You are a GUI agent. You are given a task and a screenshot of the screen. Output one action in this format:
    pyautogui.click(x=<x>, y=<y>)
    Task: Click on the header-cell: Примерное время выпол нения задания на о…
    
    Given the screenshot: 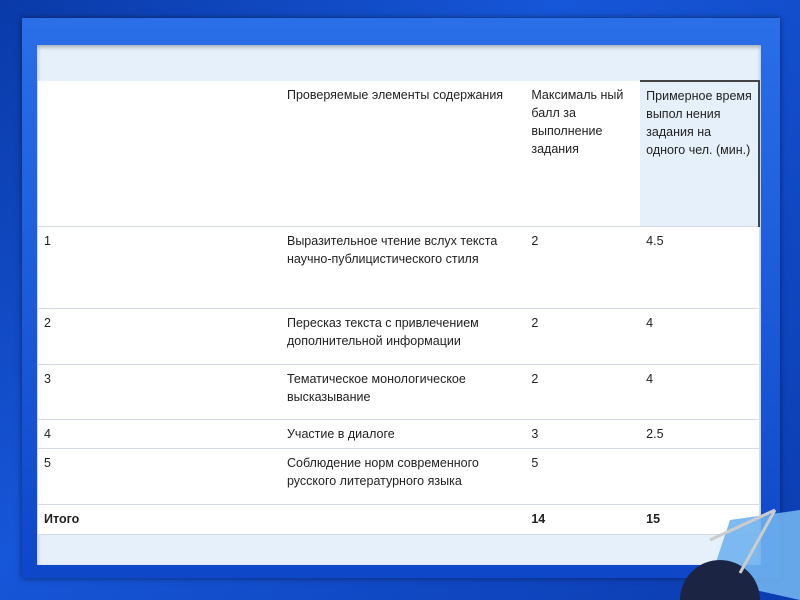 What is the action you would take?
    pyautogui.click(x=700, y=153)
    